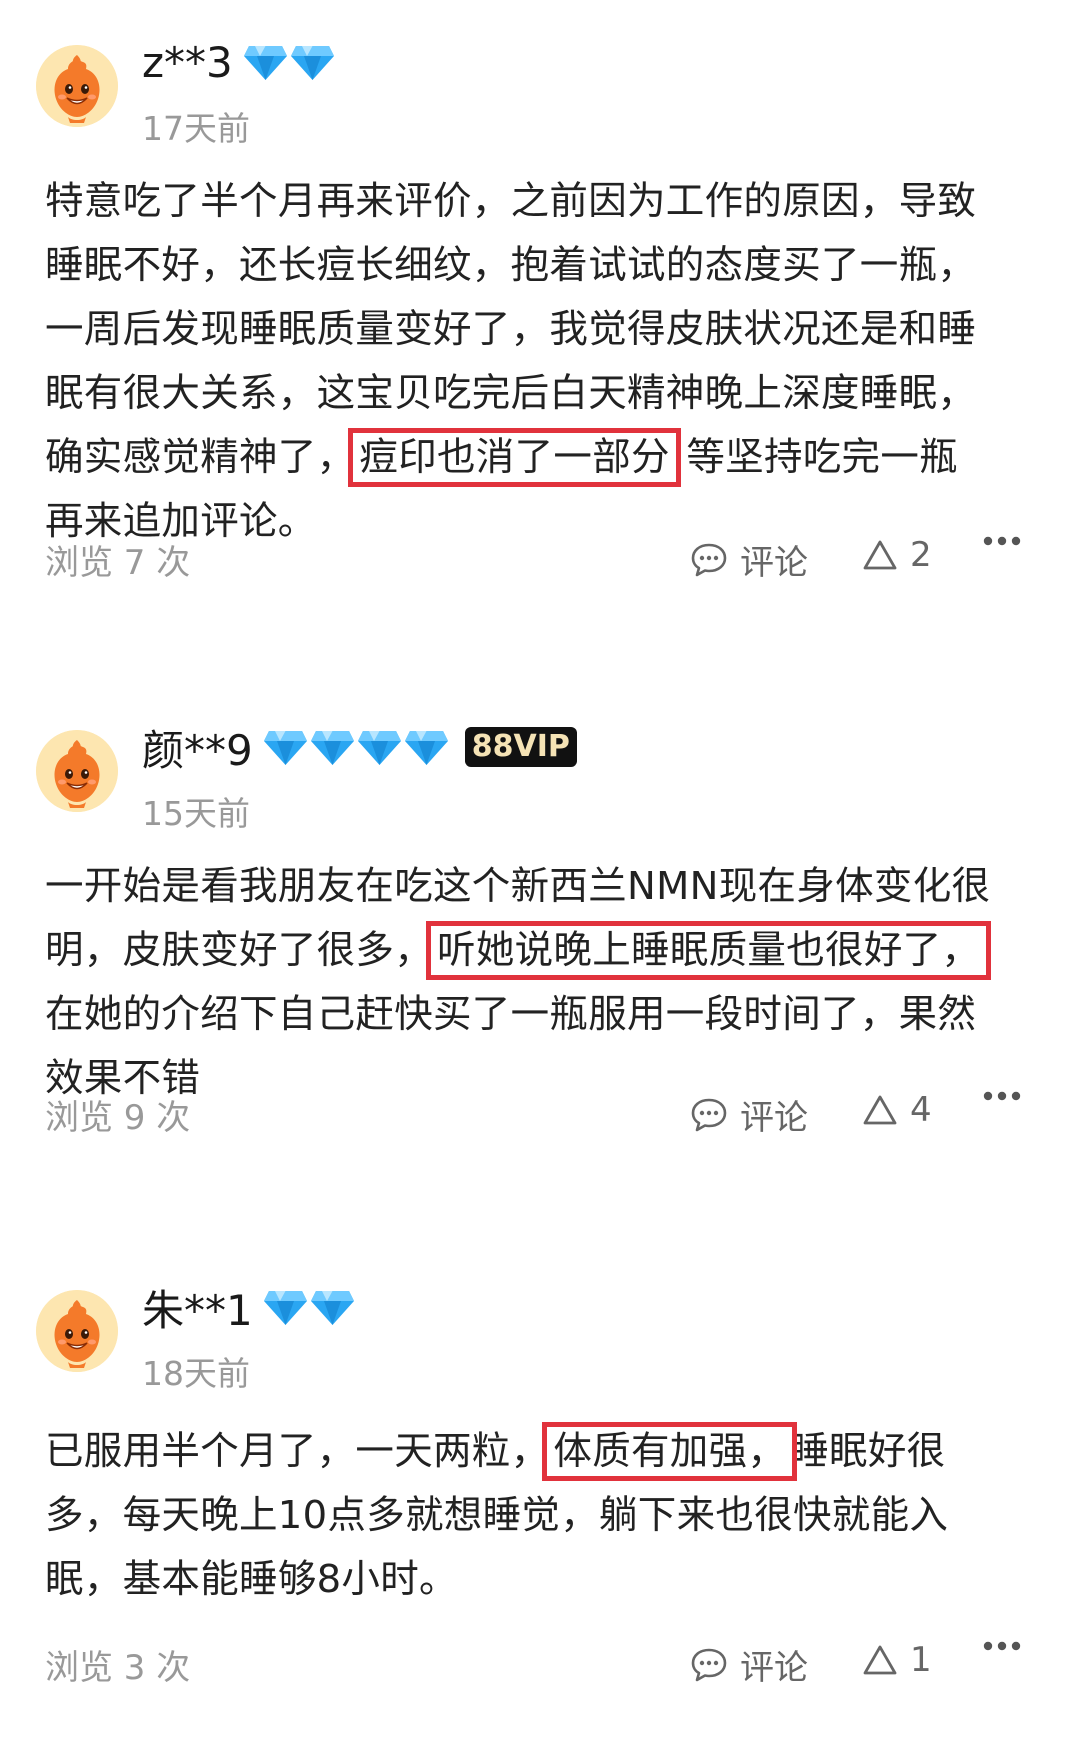 The height and width of the screenshot is (1740, 1080). What do you see at coordinates (511, 265) in the screenshot?
I see `content-text: 睡眠不好，还长痘长细纹，抱着试试的态度买了一瓶，` at bounding box center [511, 265].